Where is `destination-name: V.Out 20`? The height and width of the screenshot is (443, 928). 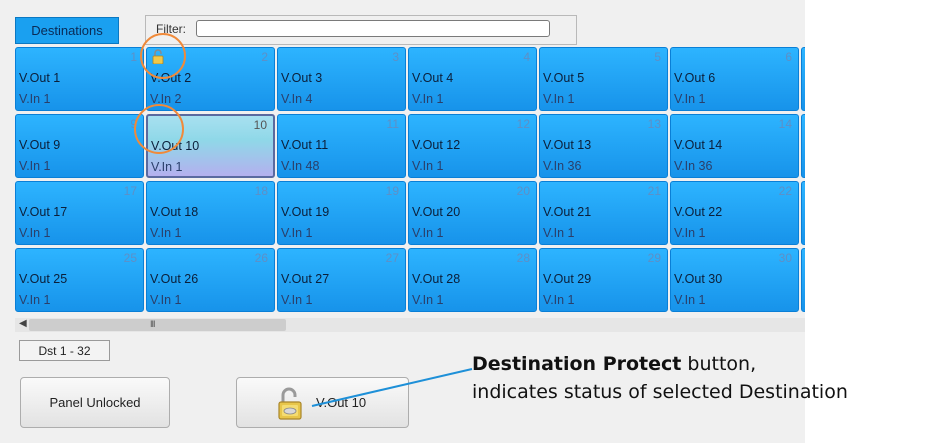
destination-name: V.Out 20 is located at coordinates (436, 212).